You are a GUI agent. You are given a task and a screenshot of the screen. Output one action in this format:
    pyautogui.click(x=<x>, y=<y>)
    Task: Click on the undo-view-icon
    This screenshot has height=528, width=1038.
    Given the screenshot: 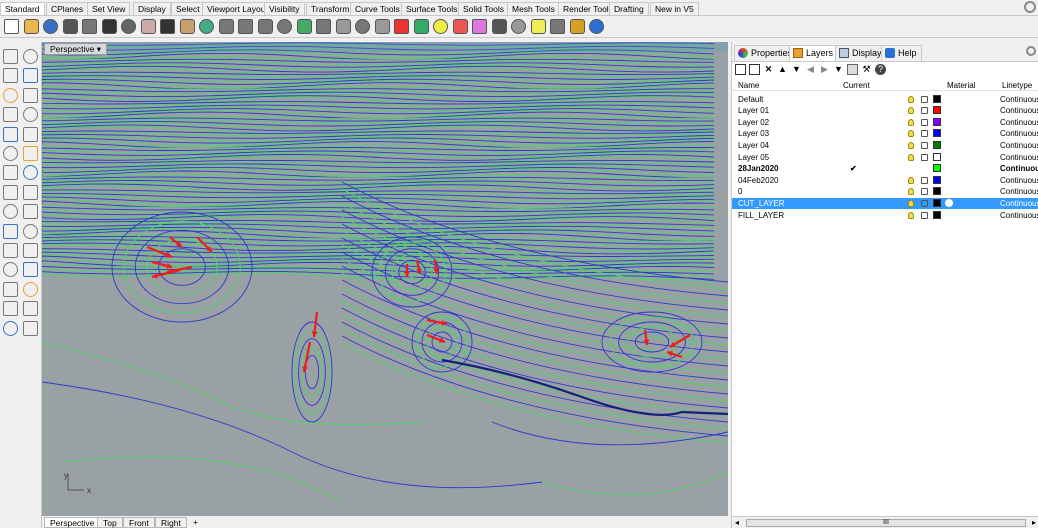 What is the action you would take?
    pyautogui.click(x=304, y=26)
    